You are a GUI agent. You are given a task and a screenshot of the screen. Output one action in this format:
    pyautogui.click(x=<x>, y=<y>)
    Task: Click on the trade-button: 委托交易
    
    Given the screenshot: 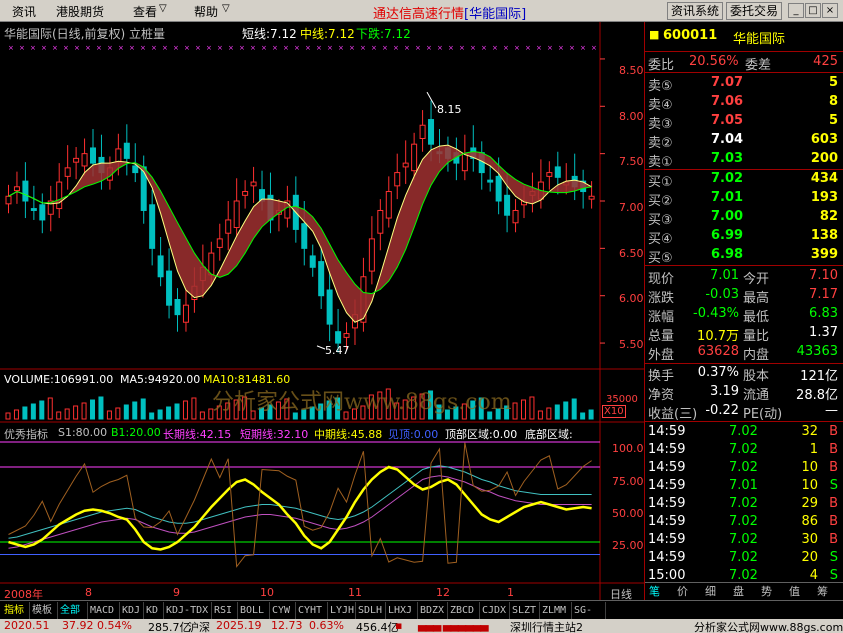 What is the action you would take?
    pyautogui.click(x=754, y=11)
    